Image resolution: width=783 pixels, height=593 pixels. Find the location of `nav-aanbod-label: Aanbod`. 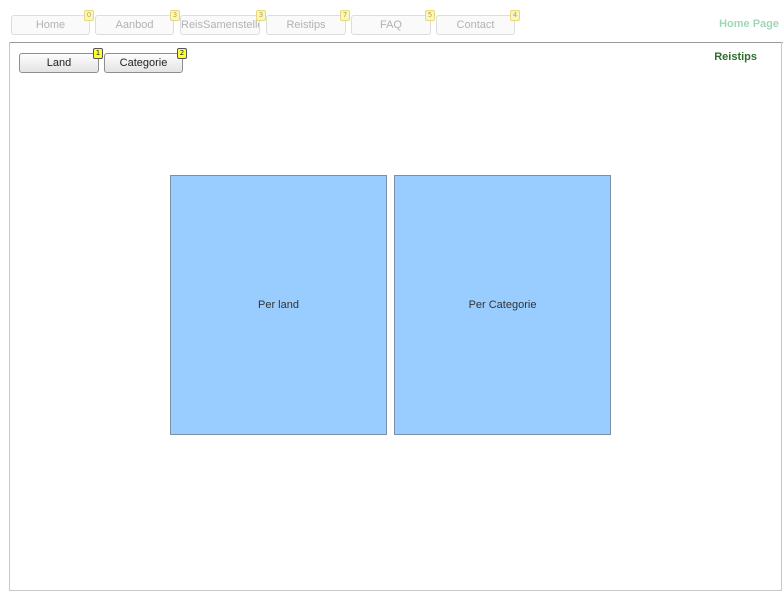

nav-aanbod-label: Aanbod is located at coordinates (134, 25).